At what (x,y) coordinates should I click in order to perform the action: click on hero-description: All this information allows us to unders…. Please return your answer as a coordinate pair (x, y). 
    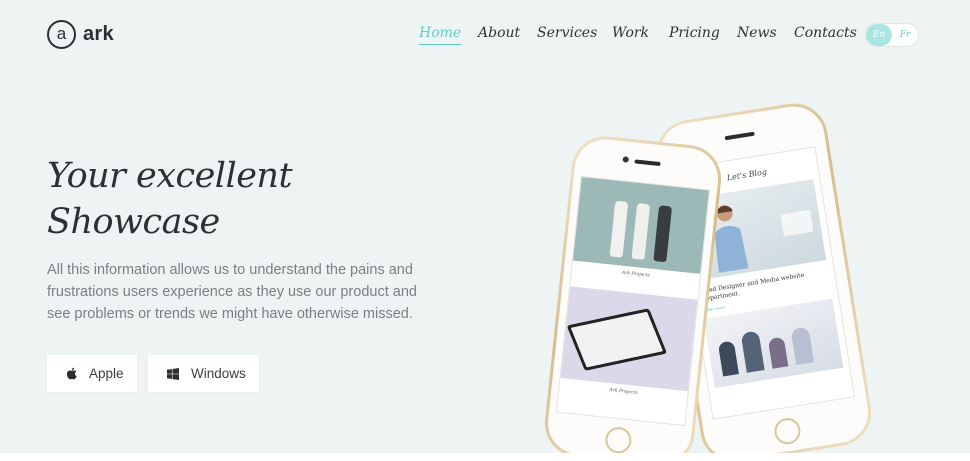
    Looking at the image, I should click on (232, 292).